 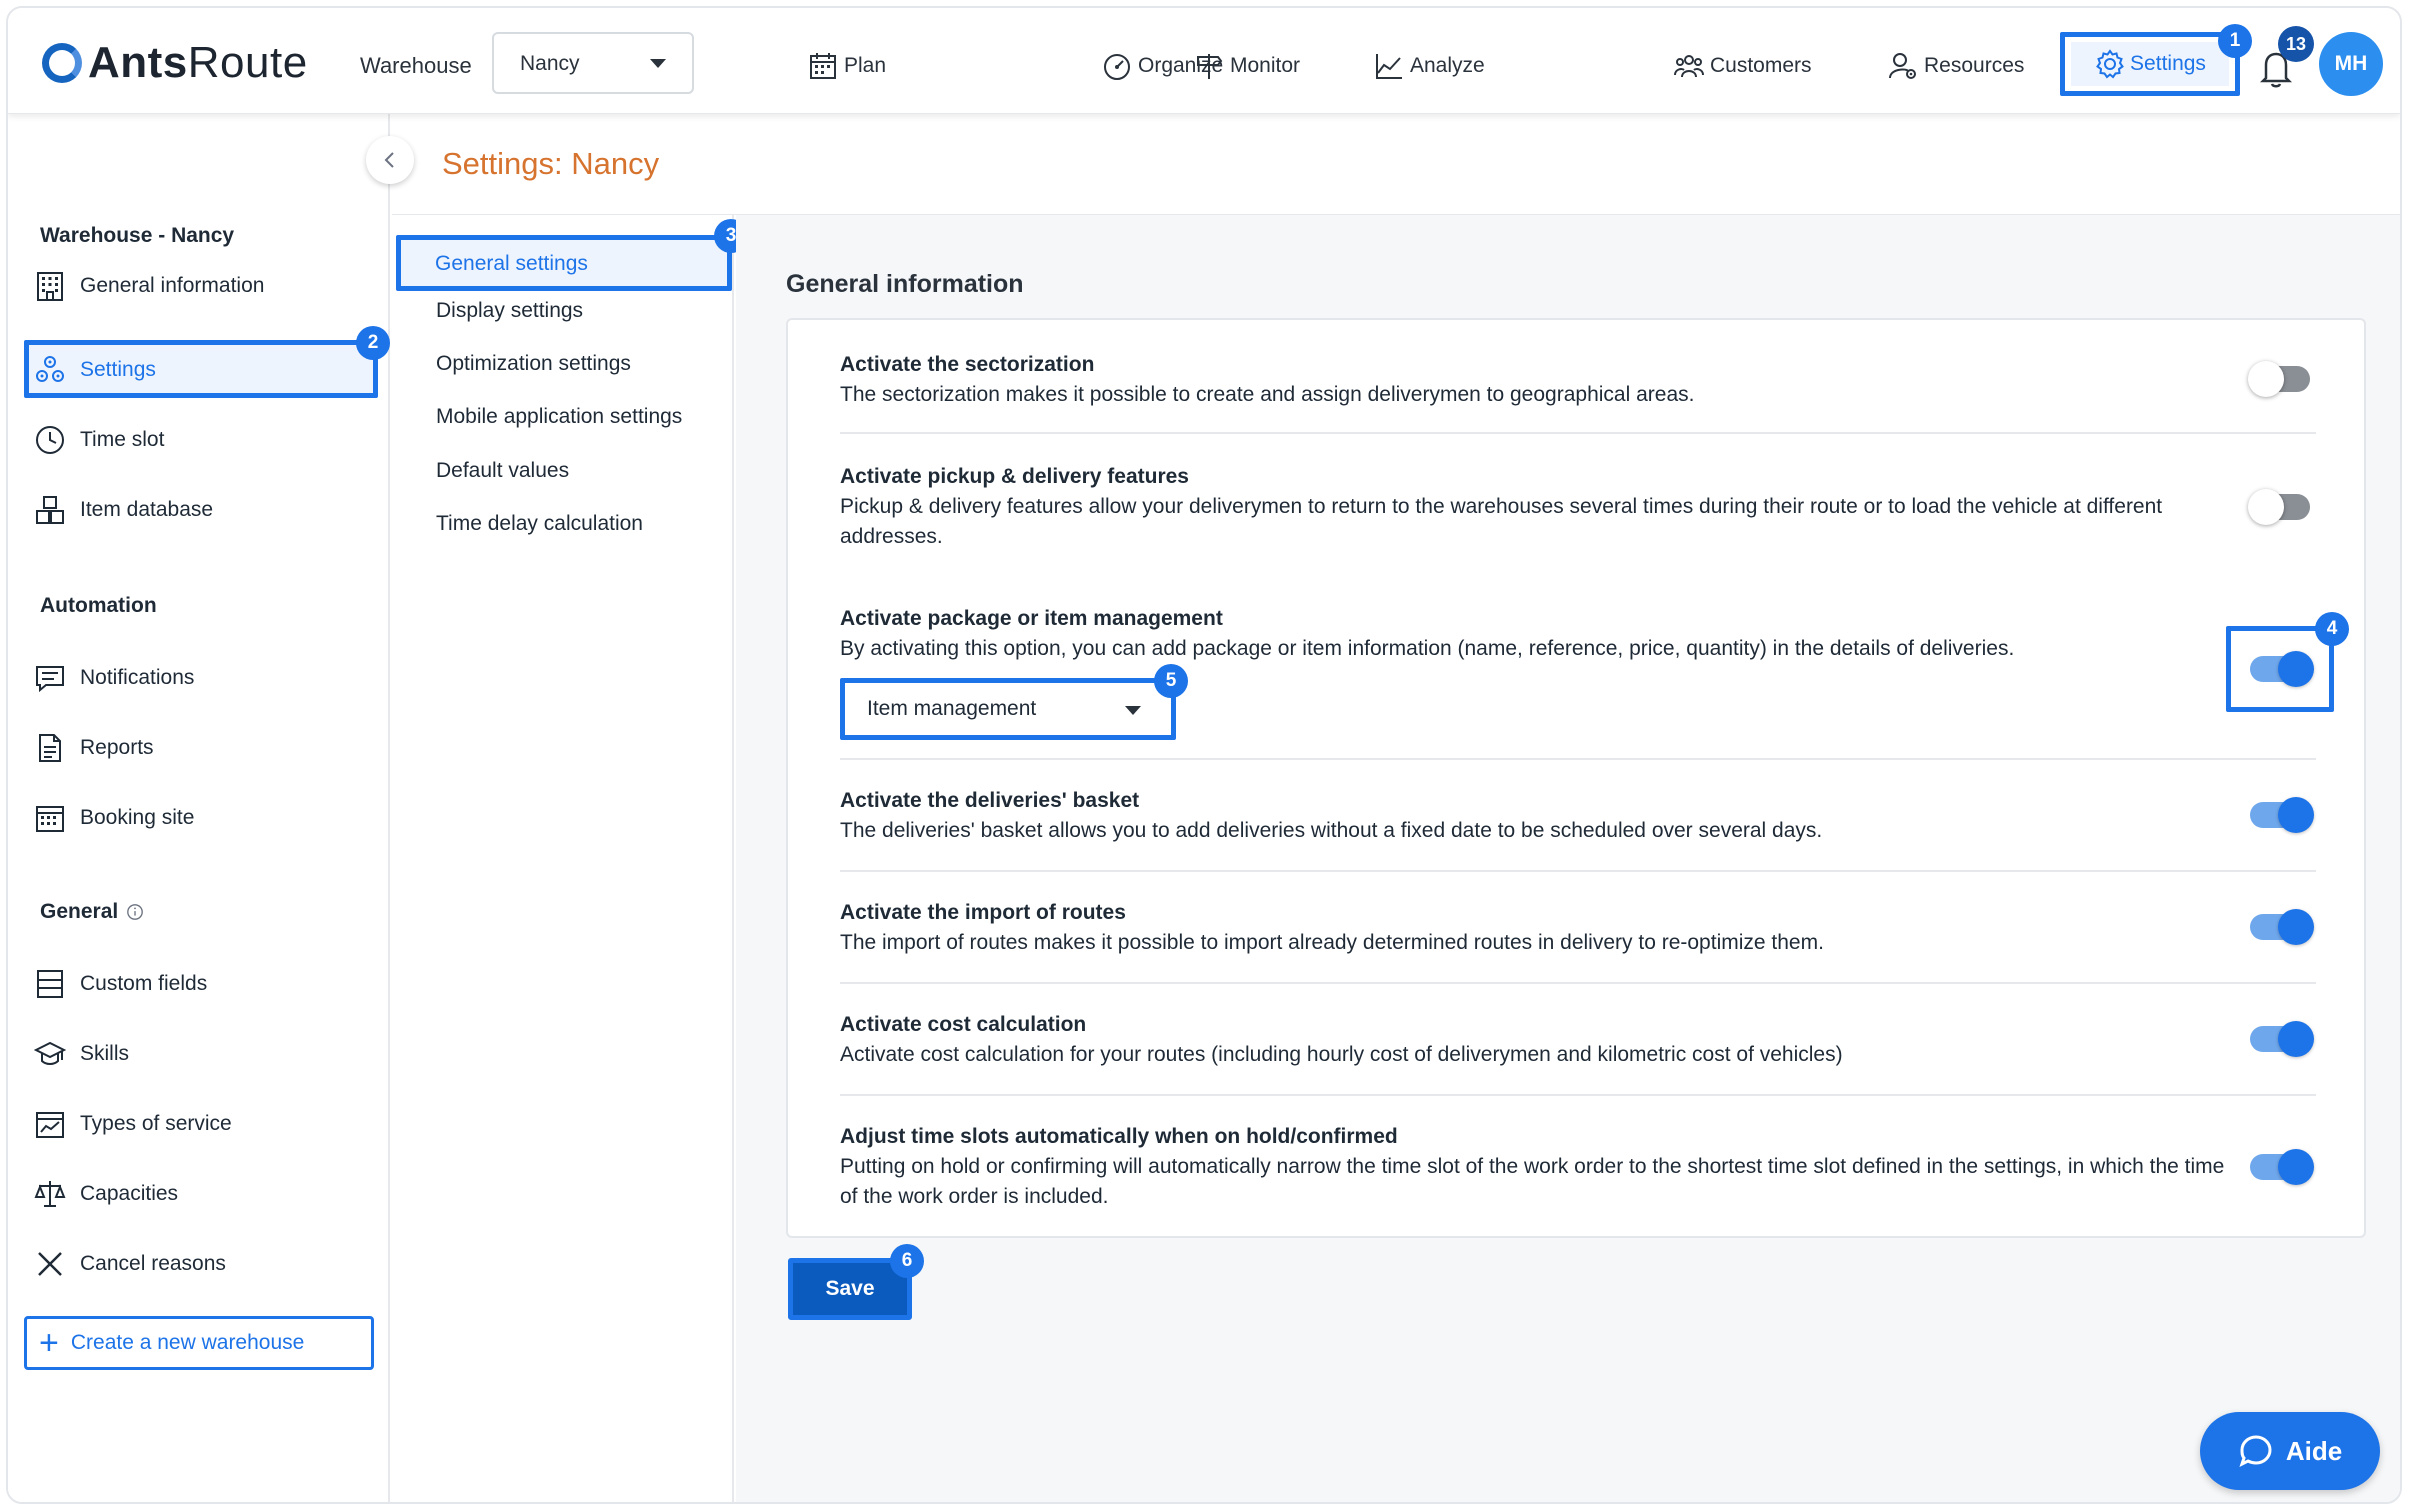 I want to click on help-button: Aide, so click(x=2290, y=1451).